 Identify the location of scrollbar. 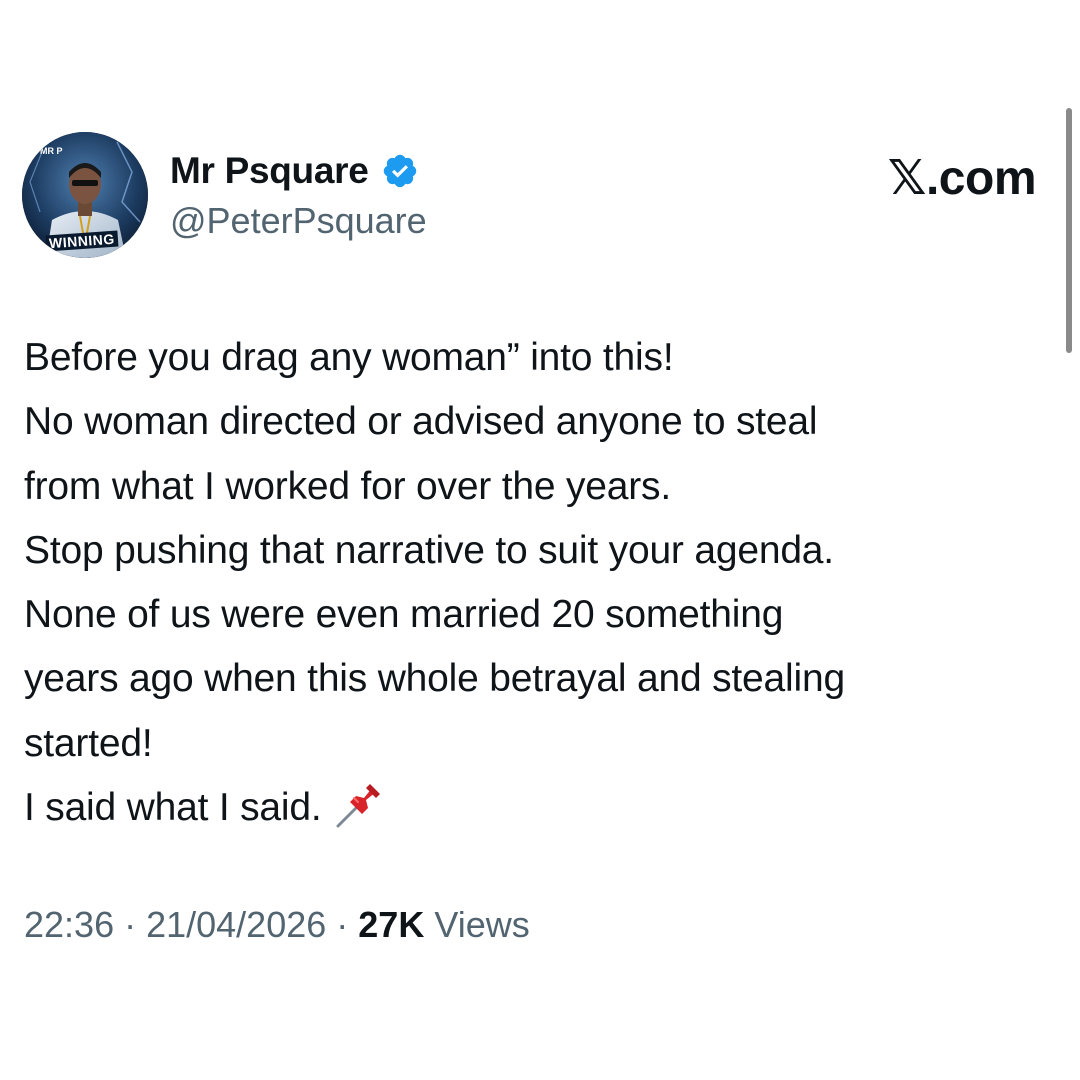
(1069, 230).